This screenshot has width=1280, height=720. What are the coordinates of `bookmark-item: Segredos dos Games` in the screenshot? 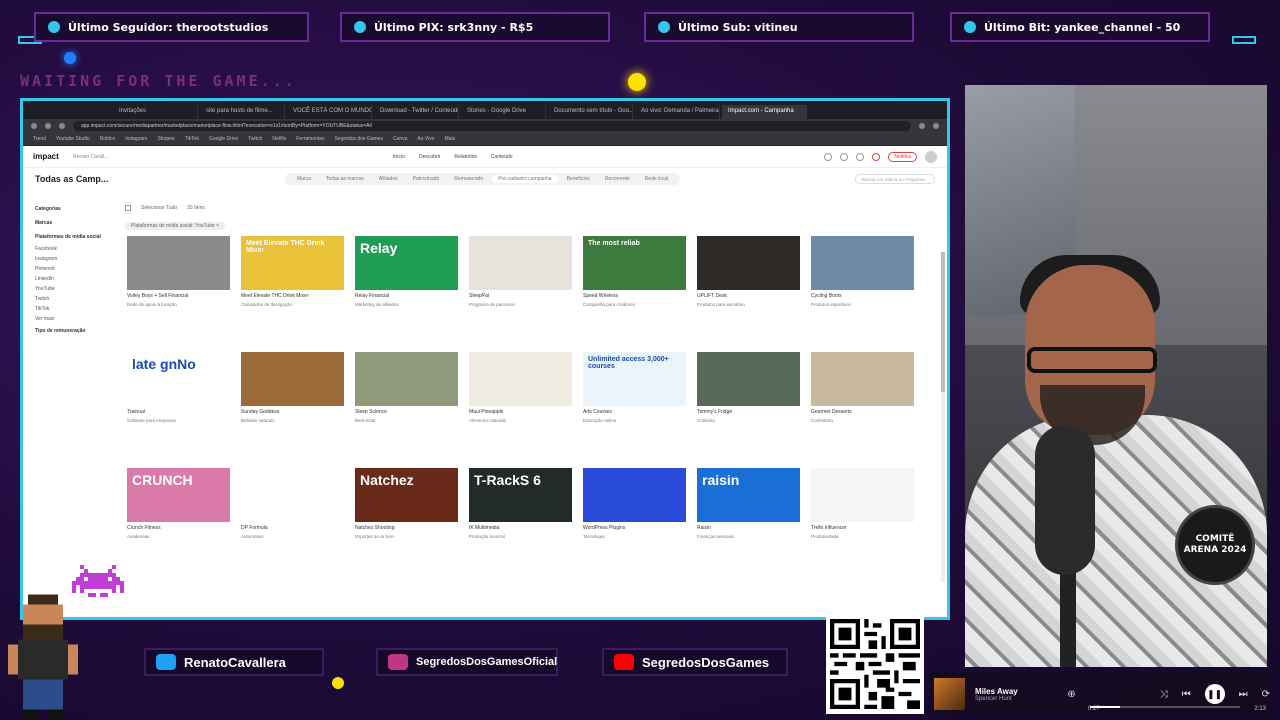 It's located at (359, 139).